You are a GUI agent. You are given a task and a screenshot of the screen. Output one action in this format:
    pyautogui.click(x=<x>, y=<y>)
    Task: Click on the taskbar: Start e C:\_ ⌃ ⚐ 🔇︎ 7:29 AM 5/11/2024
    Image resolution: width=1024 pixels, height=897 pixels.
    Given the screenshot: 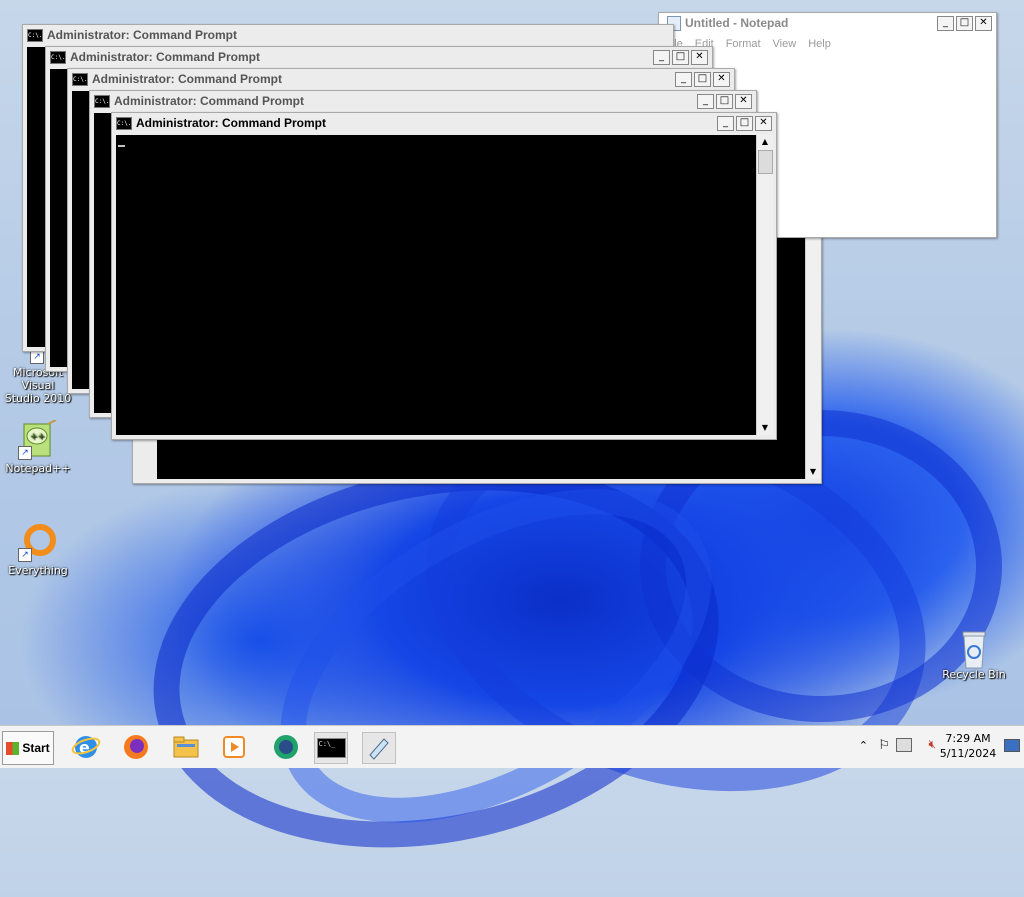 What is the action you would take?
    pyautogui.click(x=512, y=746)
    